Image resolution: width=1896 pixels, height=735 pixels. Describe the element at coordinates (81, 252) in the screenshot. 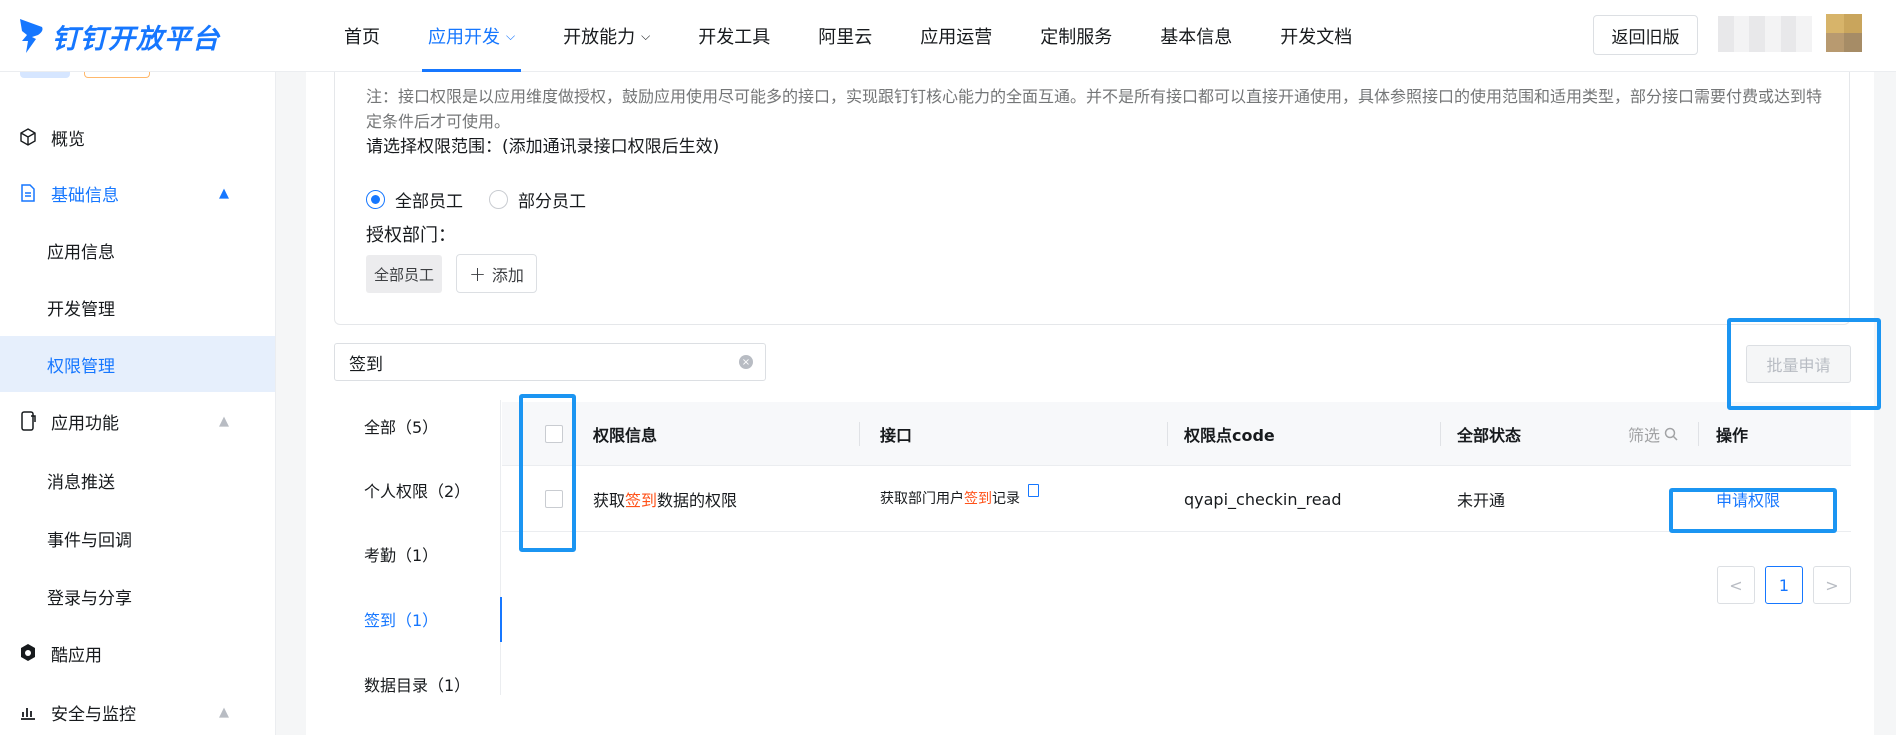

I see `sidebar-item-label: 应用信息` at that location.